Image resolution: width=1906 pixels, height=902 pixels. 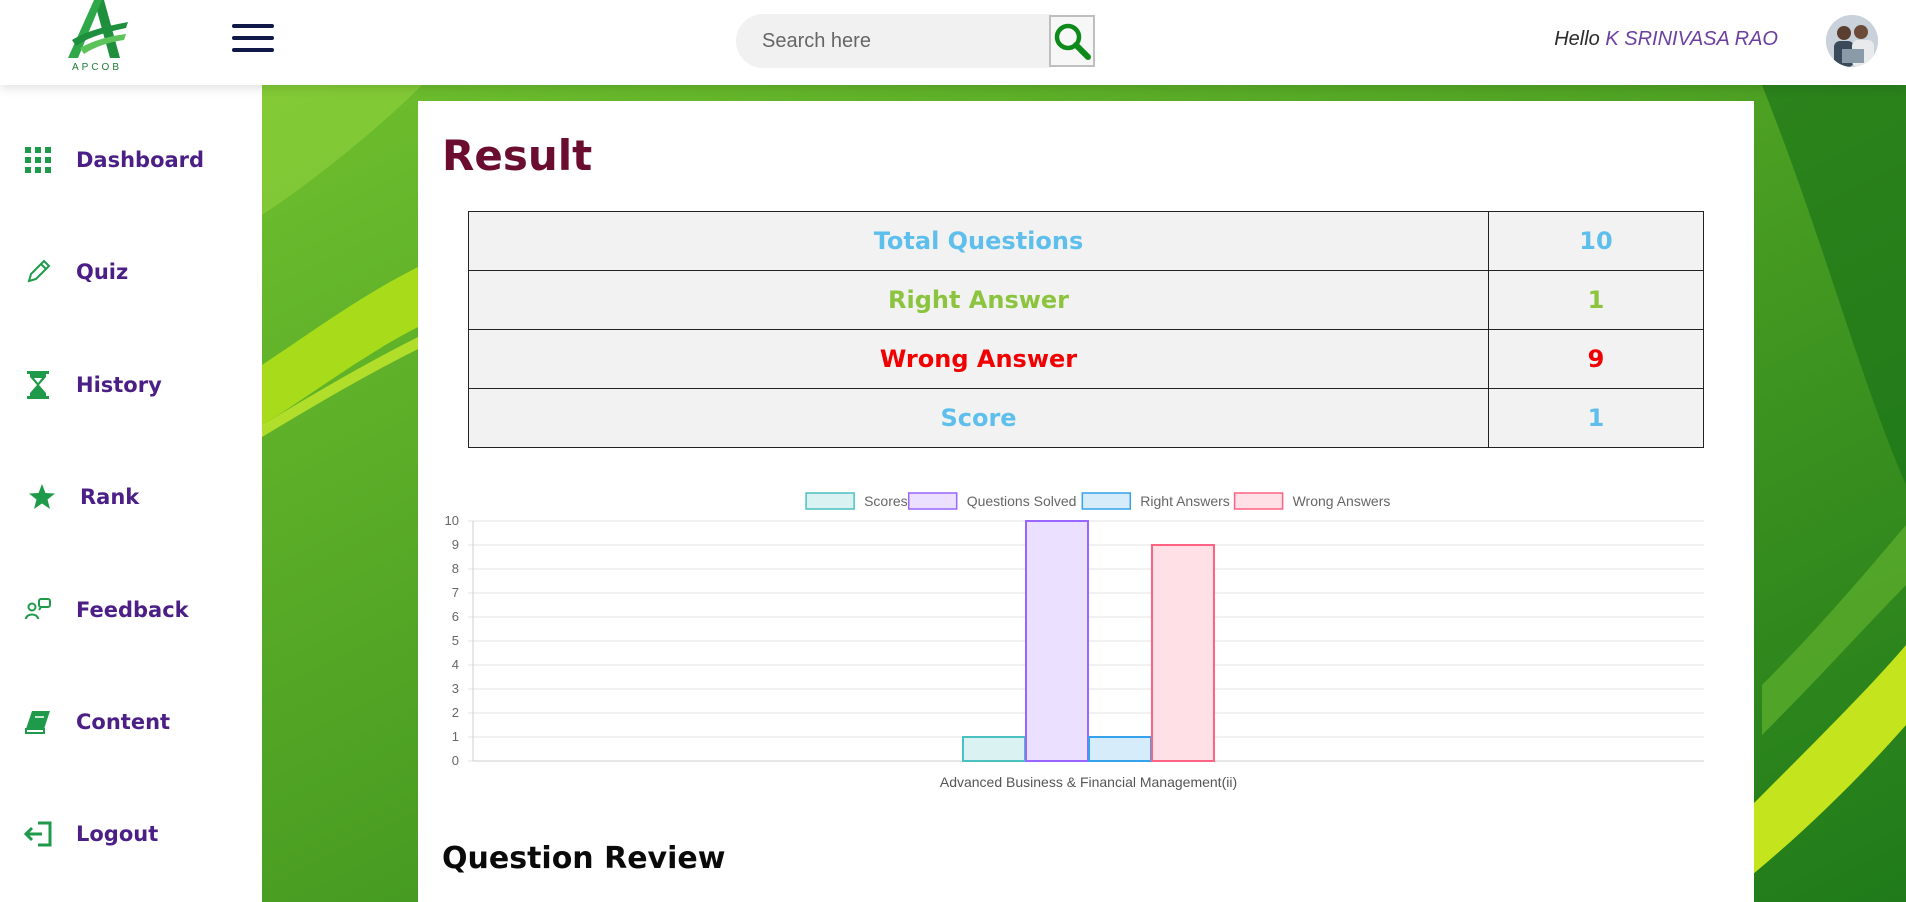 What do you see at coordinates (978, 359) in the screenshot?
I see `summary-label: Wrong Answer` at bounding box center [978, 359].